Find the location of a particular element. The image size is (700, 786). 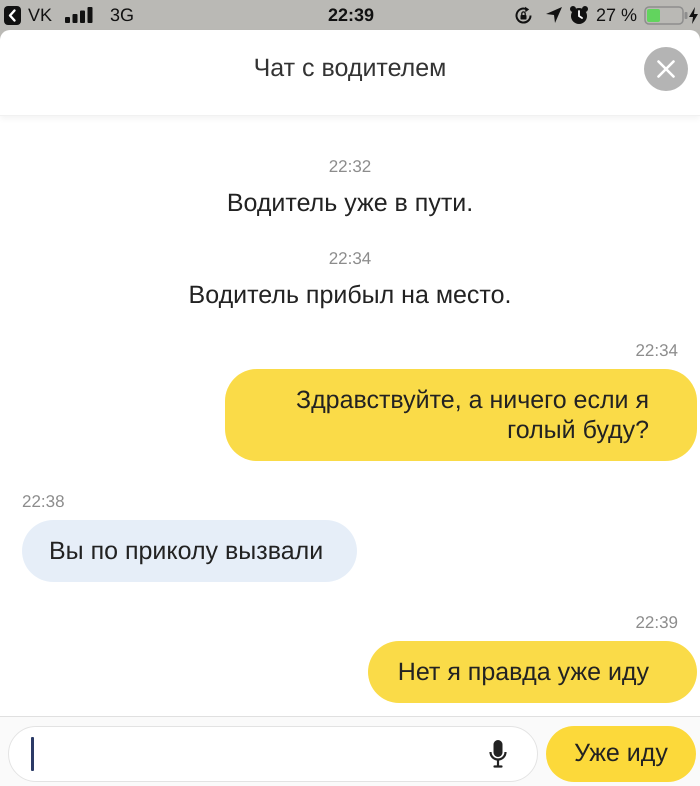

received-message-bubble: Вы по приколу вызвали is located at coordinates (190, 551).